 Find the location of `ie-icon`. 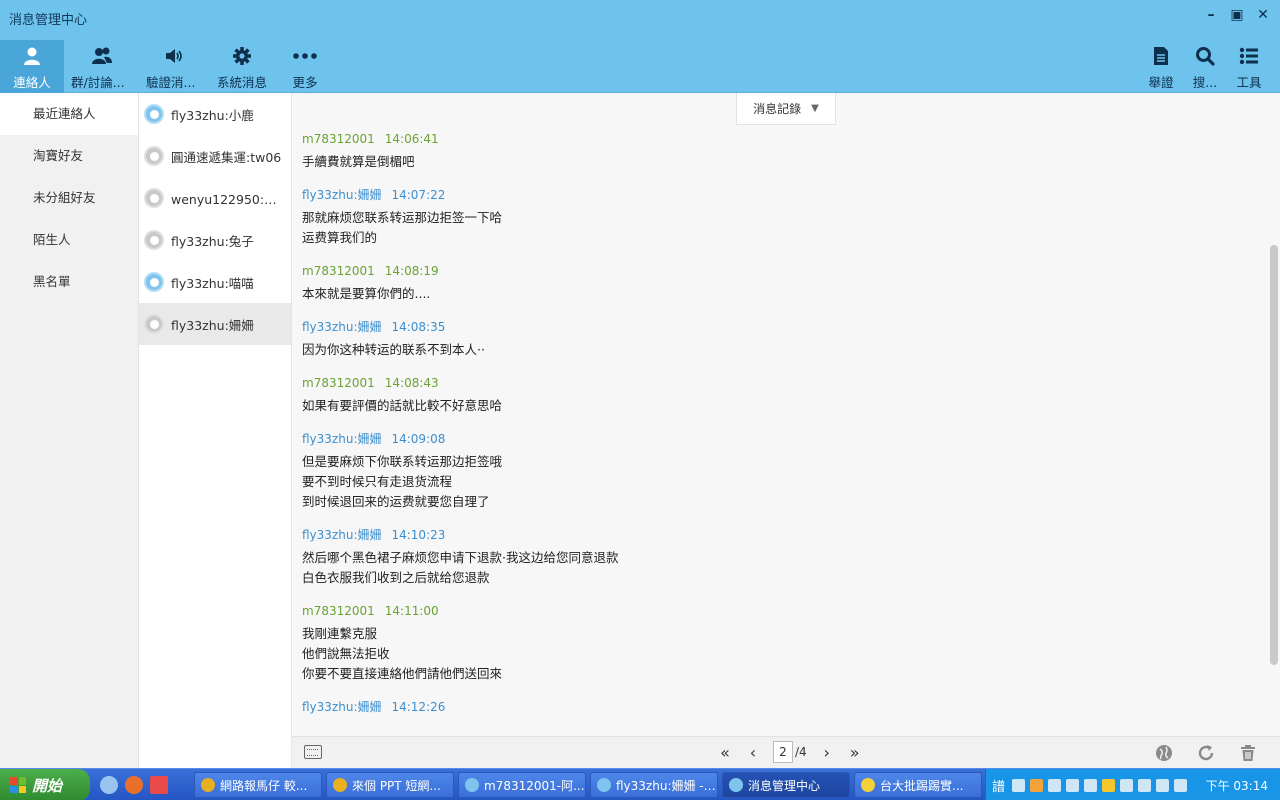

ie-icon is located at coordinates (109, 785).